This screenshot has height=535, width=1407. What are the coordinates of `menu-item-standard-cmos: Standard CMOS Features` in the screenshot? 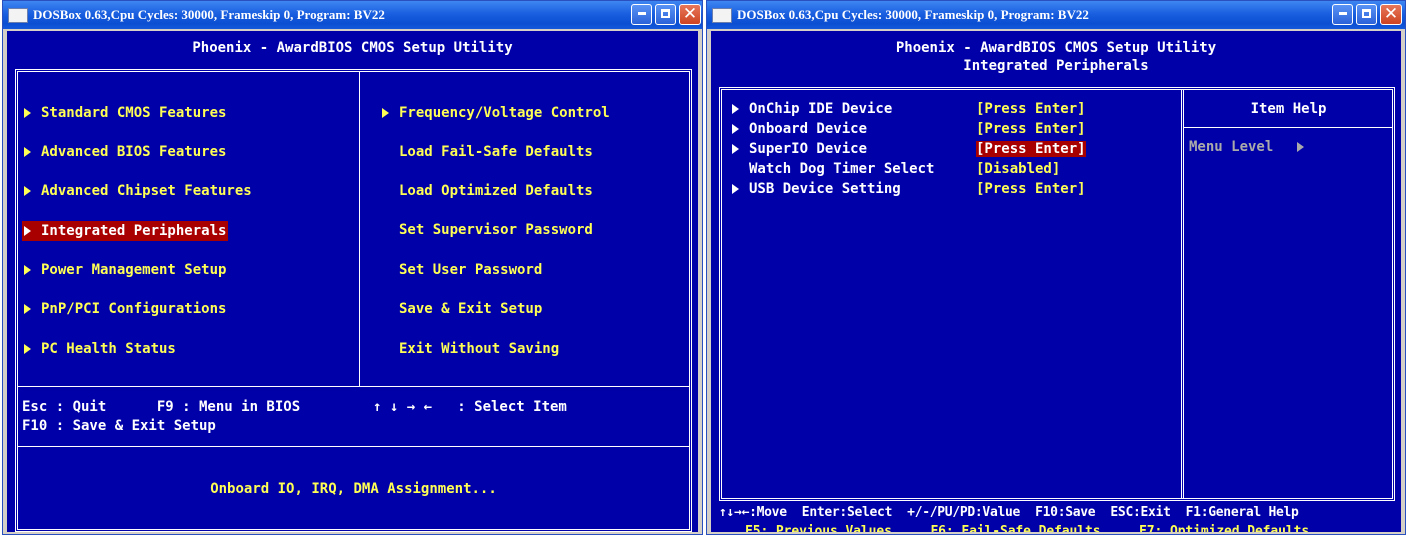 It's located at (125, 113).